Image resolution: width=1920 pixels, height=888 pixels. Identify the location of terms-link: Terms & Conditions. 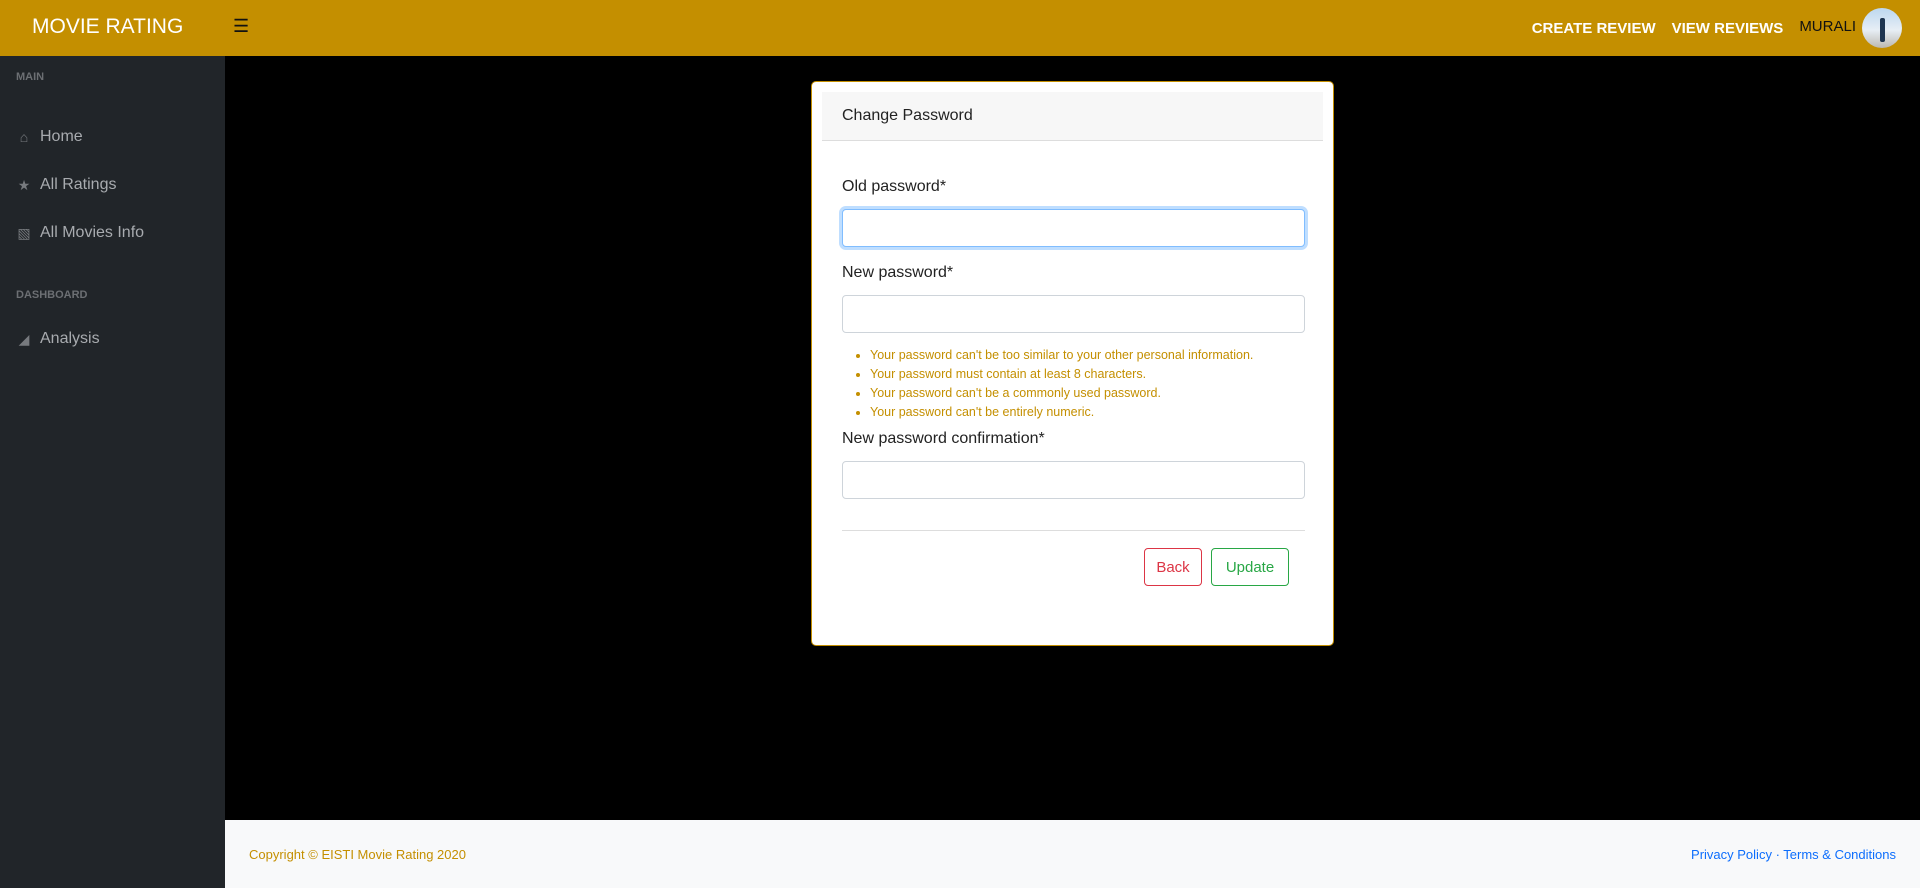
(1839, 854).